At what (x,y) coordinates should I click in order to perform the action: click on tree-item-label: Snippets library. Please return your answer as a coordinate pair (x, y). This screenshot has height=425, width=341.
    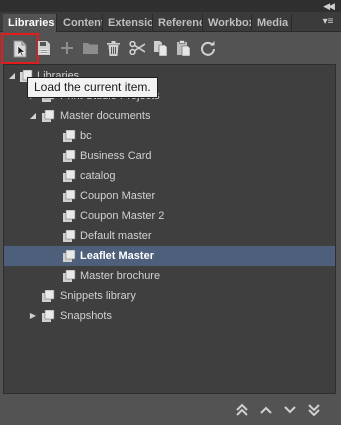
    Looking at the image, I should click on (98, 296).